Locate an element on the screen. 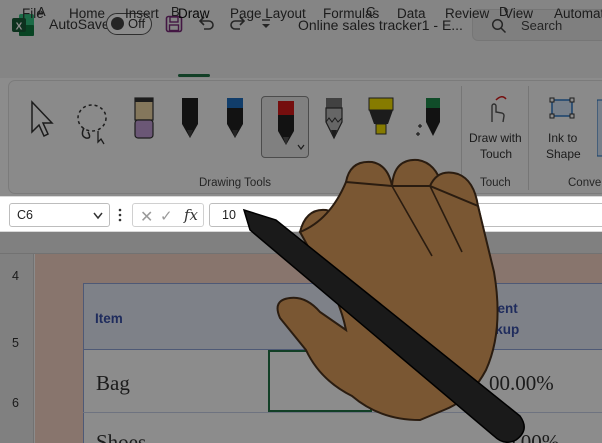 The width and height of the screenshot is (602, 443). formula-actions: ✕ ✓ fx is located at coordinates (168, 215).